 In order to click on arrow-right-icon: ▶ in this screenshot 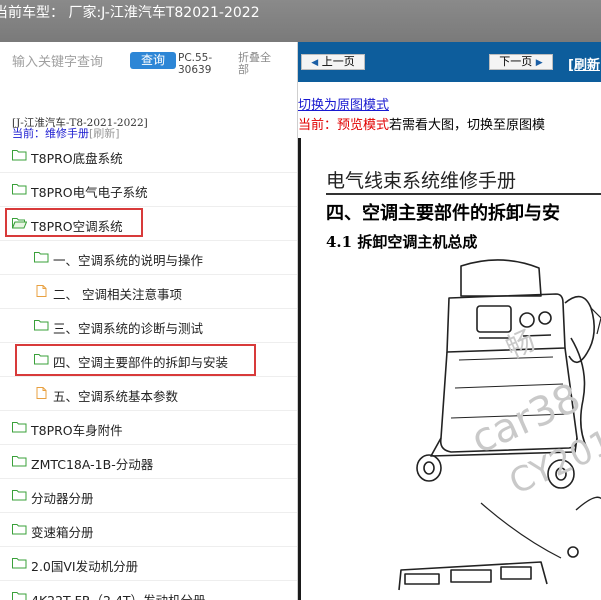, I will do `click(539, 63)`.